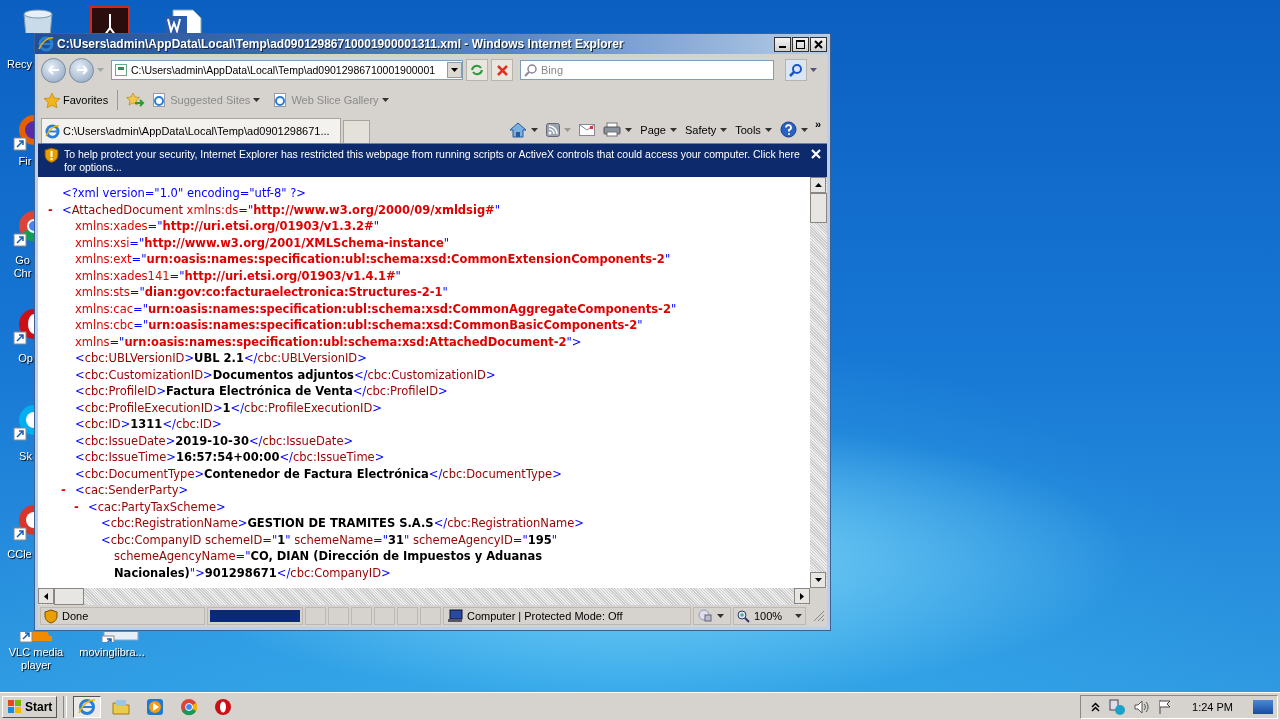 This screenshot has width=1280, height=720. I want to click on xml-line: <cac:PartyTaxScheme>, so click(157, 506).